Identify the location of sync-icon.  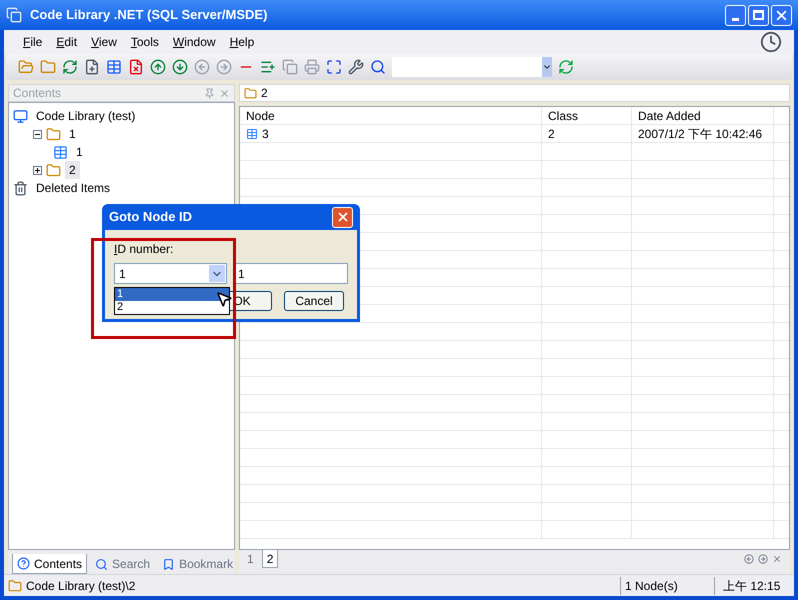
(566, 67).